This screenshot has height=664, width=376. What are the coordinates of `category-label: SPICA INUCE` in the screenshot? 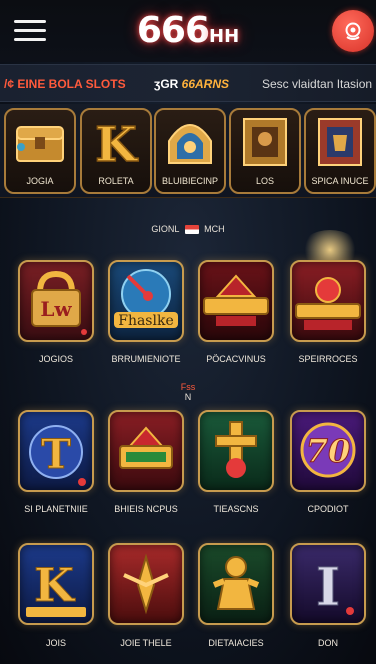 It's located at (340, 181).